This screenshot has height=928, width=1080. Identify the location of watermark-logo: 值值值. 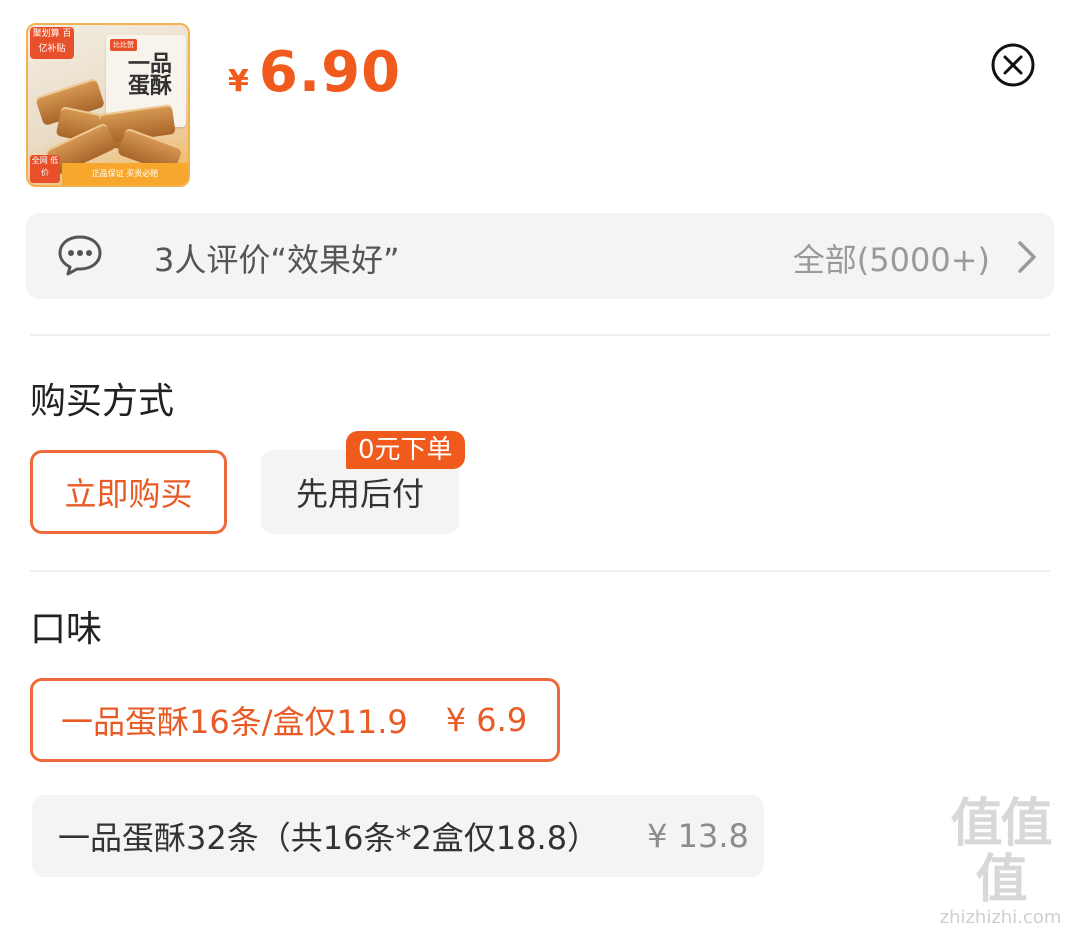
(1001, 852).